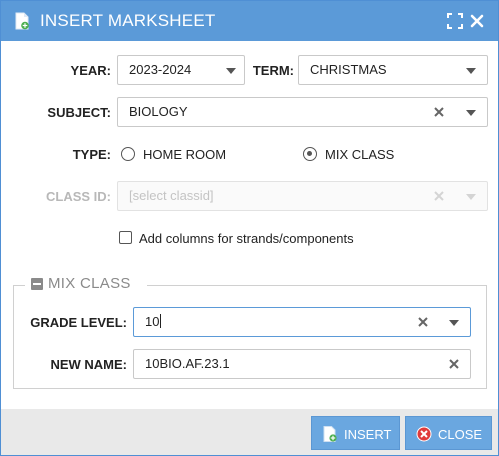 The image size is (499, 456). I want to click on radio-label: HOME ROOM, so click(185, 154).